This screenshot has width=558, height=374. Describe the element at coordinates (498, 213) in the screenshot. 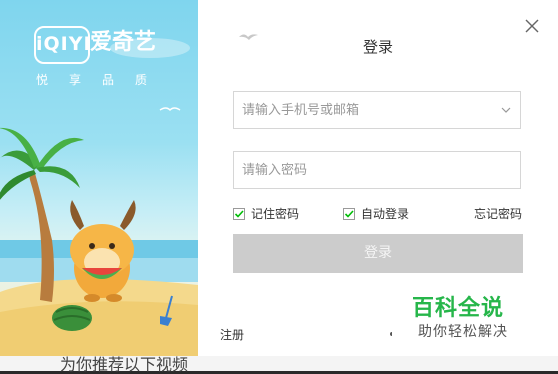

I see `forgot-password-link: 忘记密码` at that location.